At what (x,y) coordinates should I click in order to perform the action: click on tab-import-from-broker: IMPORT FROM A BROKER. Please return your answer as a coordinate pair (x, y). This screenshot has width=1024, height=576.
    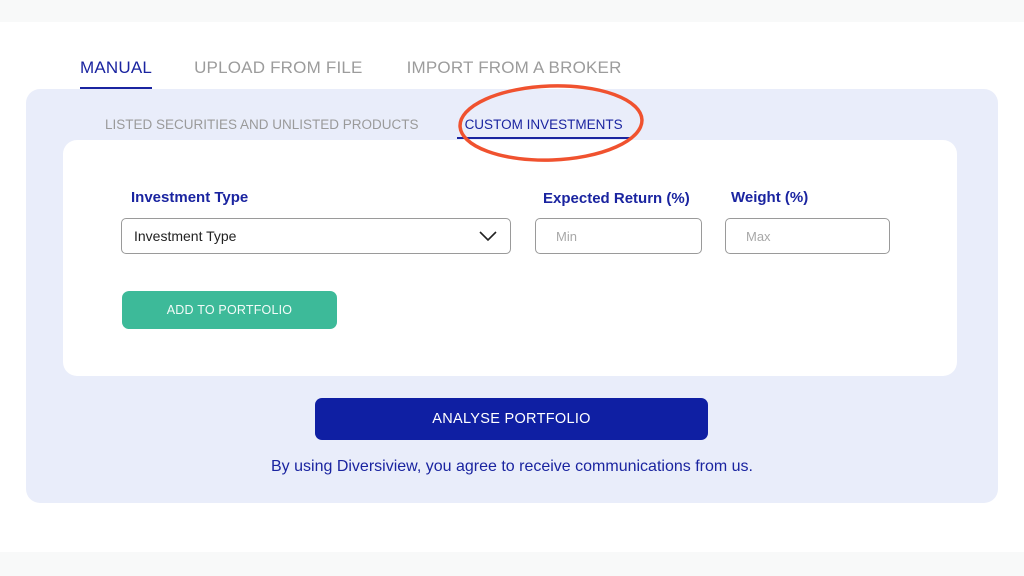
    Looking at the image, I should click on (514, 74).